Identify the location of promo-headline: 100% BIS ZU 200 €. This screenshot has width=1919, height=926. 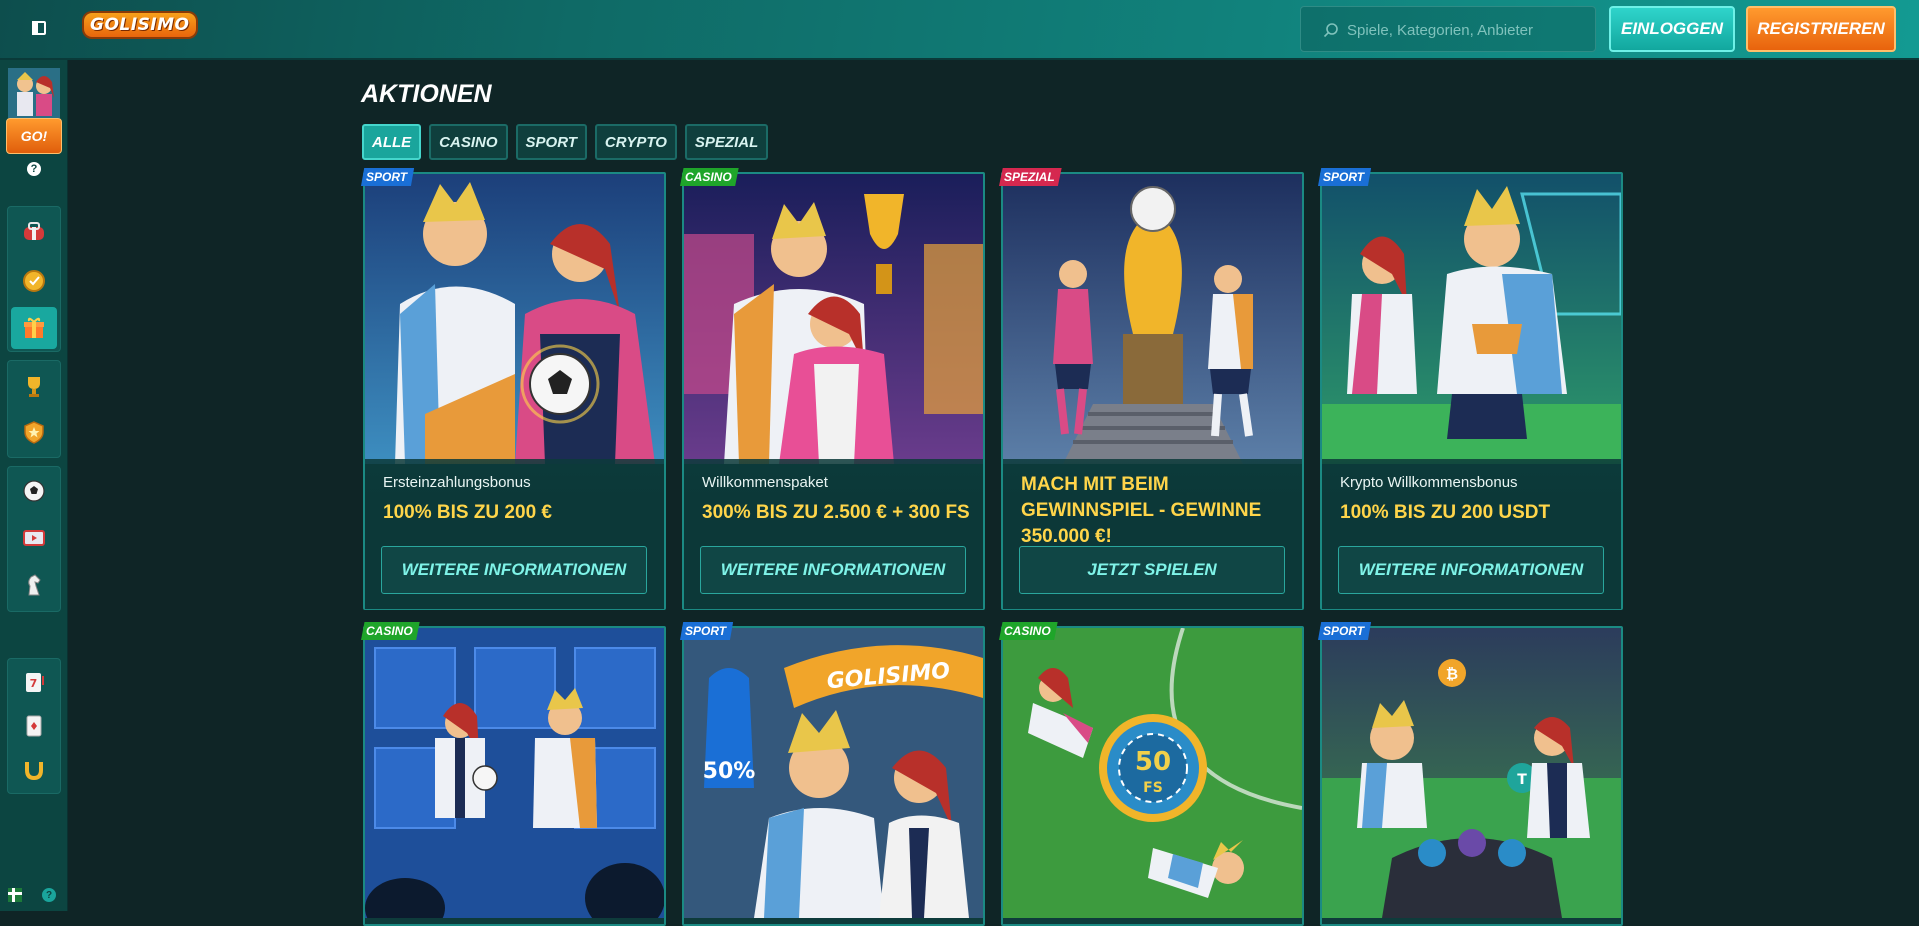
(467, 512).